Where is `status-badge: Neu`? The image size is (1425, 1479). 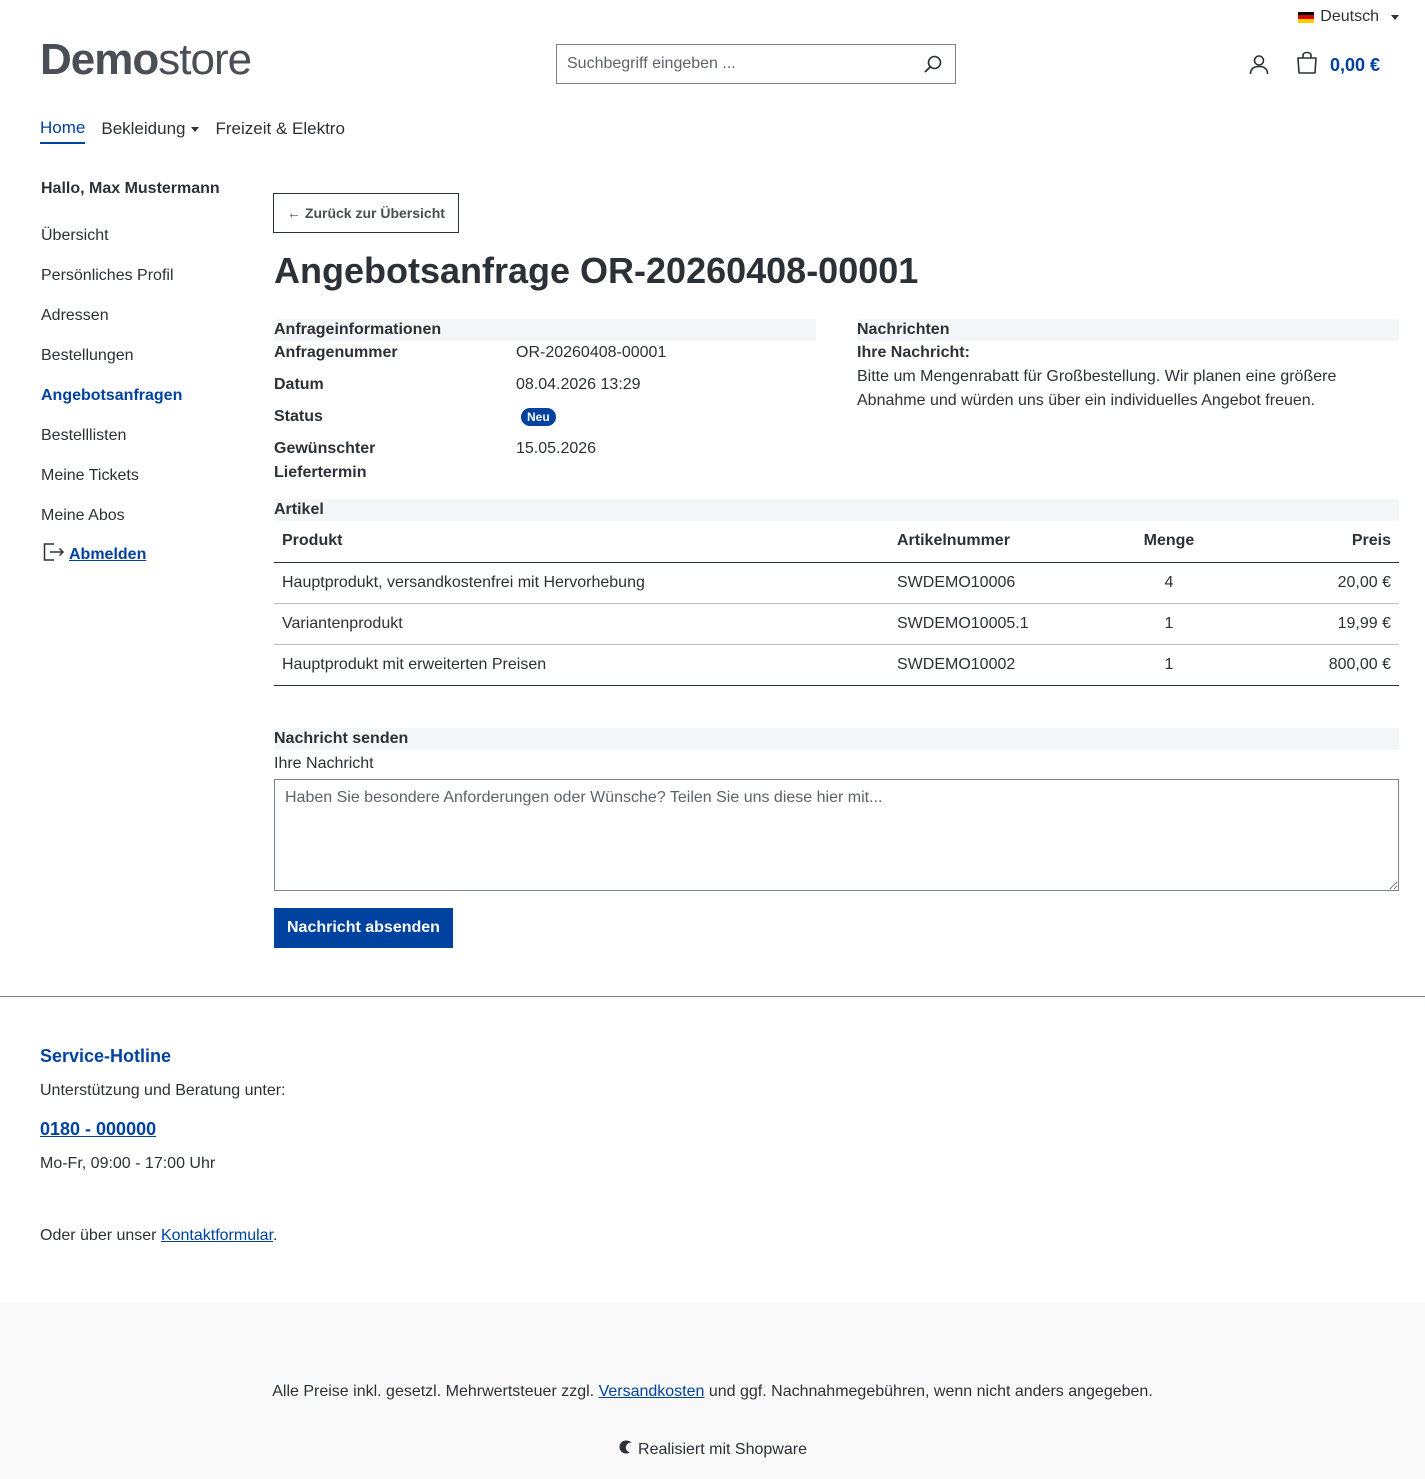
status-badge: Neu is located at coordinates (538, 417).